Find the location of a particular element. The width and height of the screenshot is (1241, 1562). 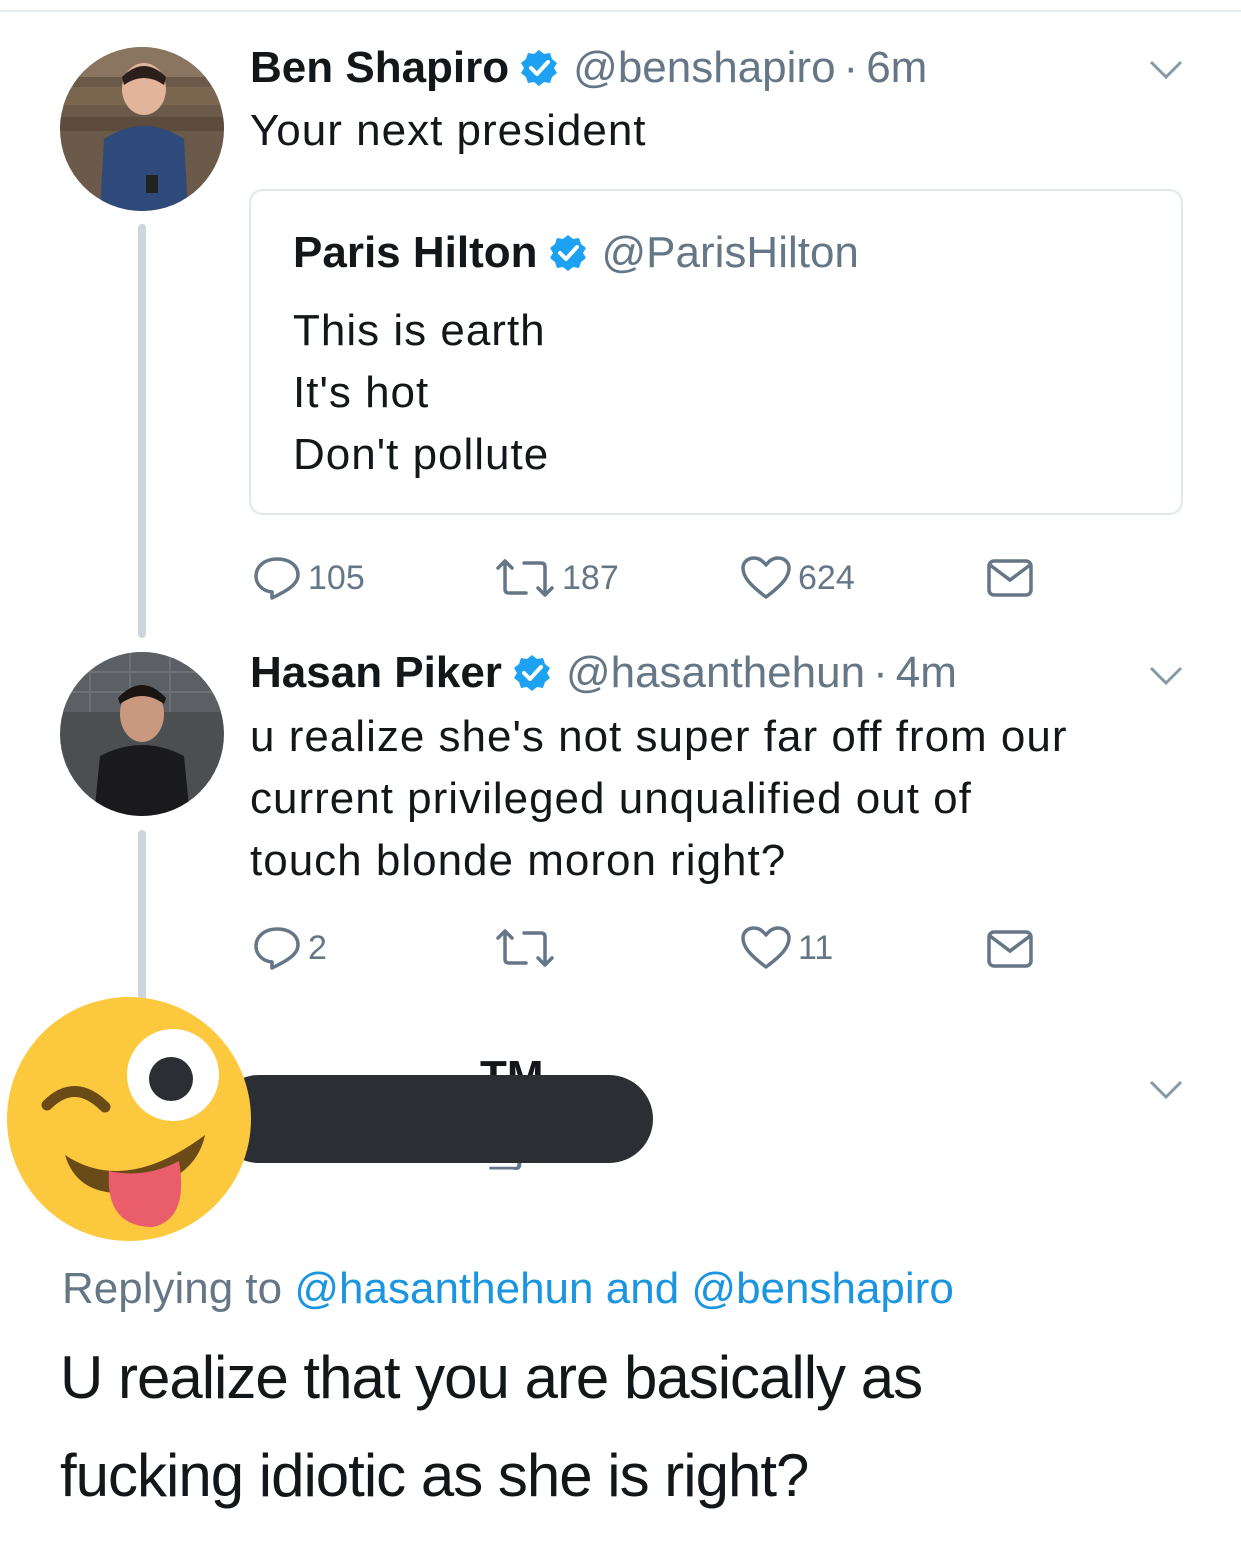

retweet-button is located at coordinates (528, 948).